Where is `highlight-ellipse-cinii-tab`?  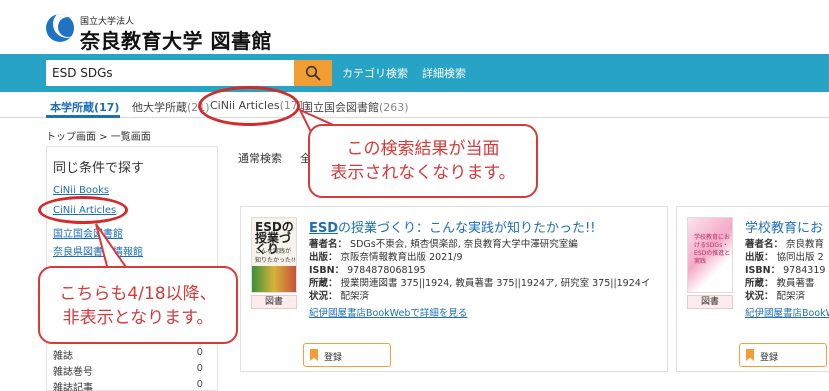 highlight-ellipse-cinii-tab is located at coordinates (249, 106).